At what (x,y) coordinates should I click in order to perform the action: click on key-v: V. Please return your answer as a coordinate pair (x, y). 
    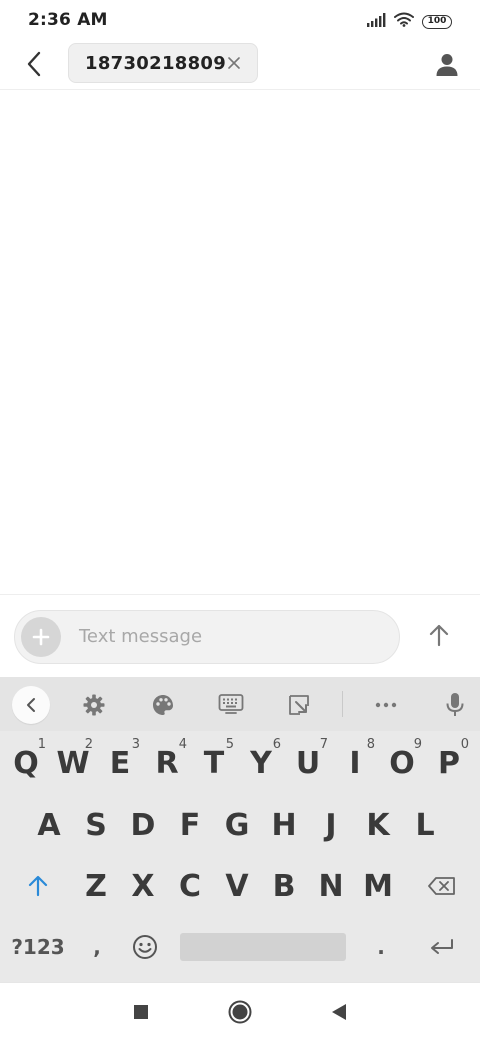
    Looking at the image, I should click on (237, 886).